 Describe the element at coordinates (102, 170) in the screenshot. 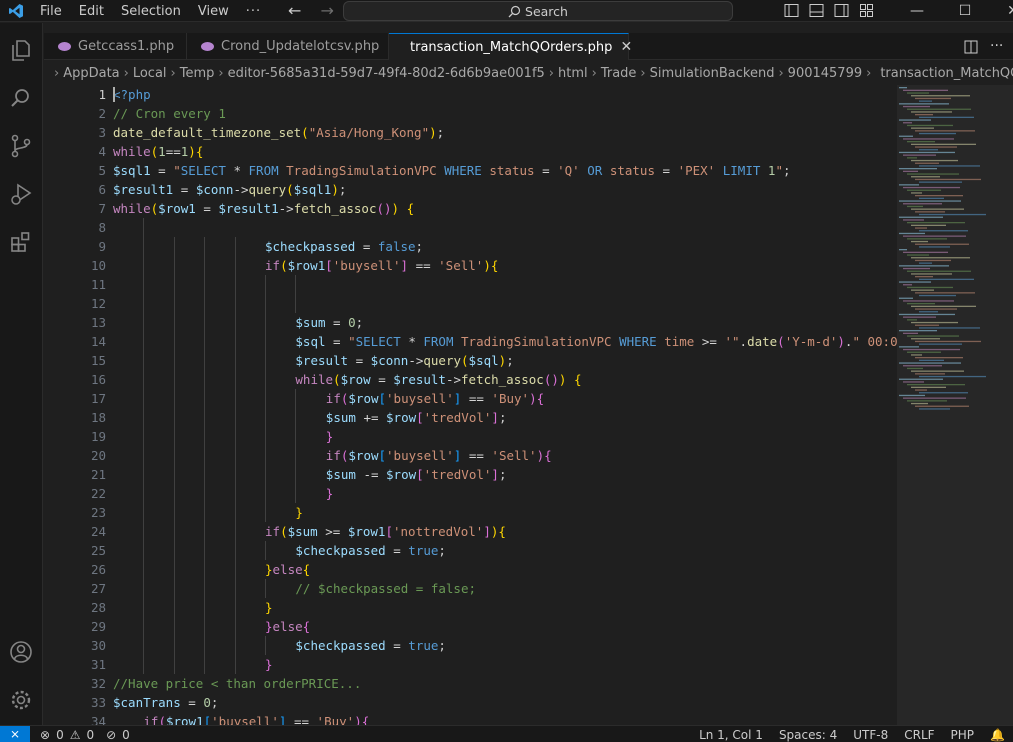

I see `line-number: 5` at that location.